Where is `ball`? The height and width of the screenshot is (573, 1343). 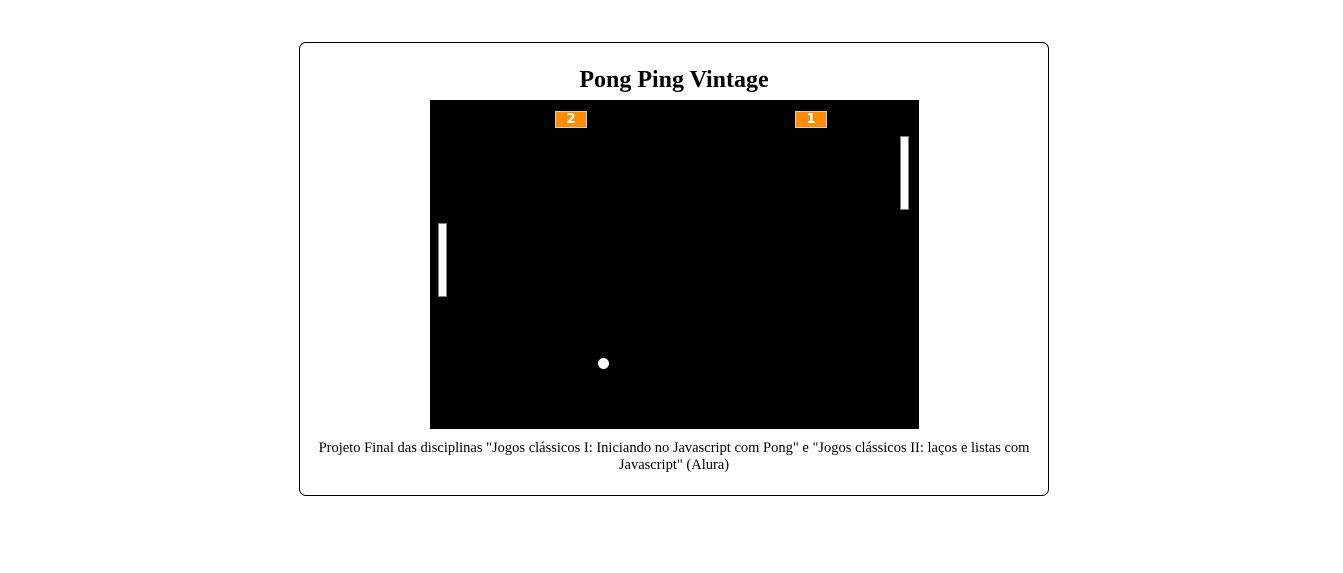
ball is located at coordinates (603, 363).